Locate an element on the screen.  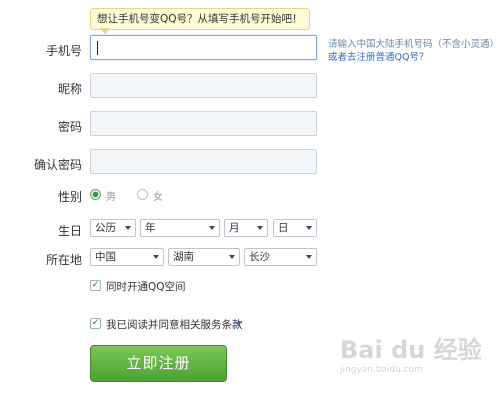
confirm-password-input is located at coordinates (203, 161).